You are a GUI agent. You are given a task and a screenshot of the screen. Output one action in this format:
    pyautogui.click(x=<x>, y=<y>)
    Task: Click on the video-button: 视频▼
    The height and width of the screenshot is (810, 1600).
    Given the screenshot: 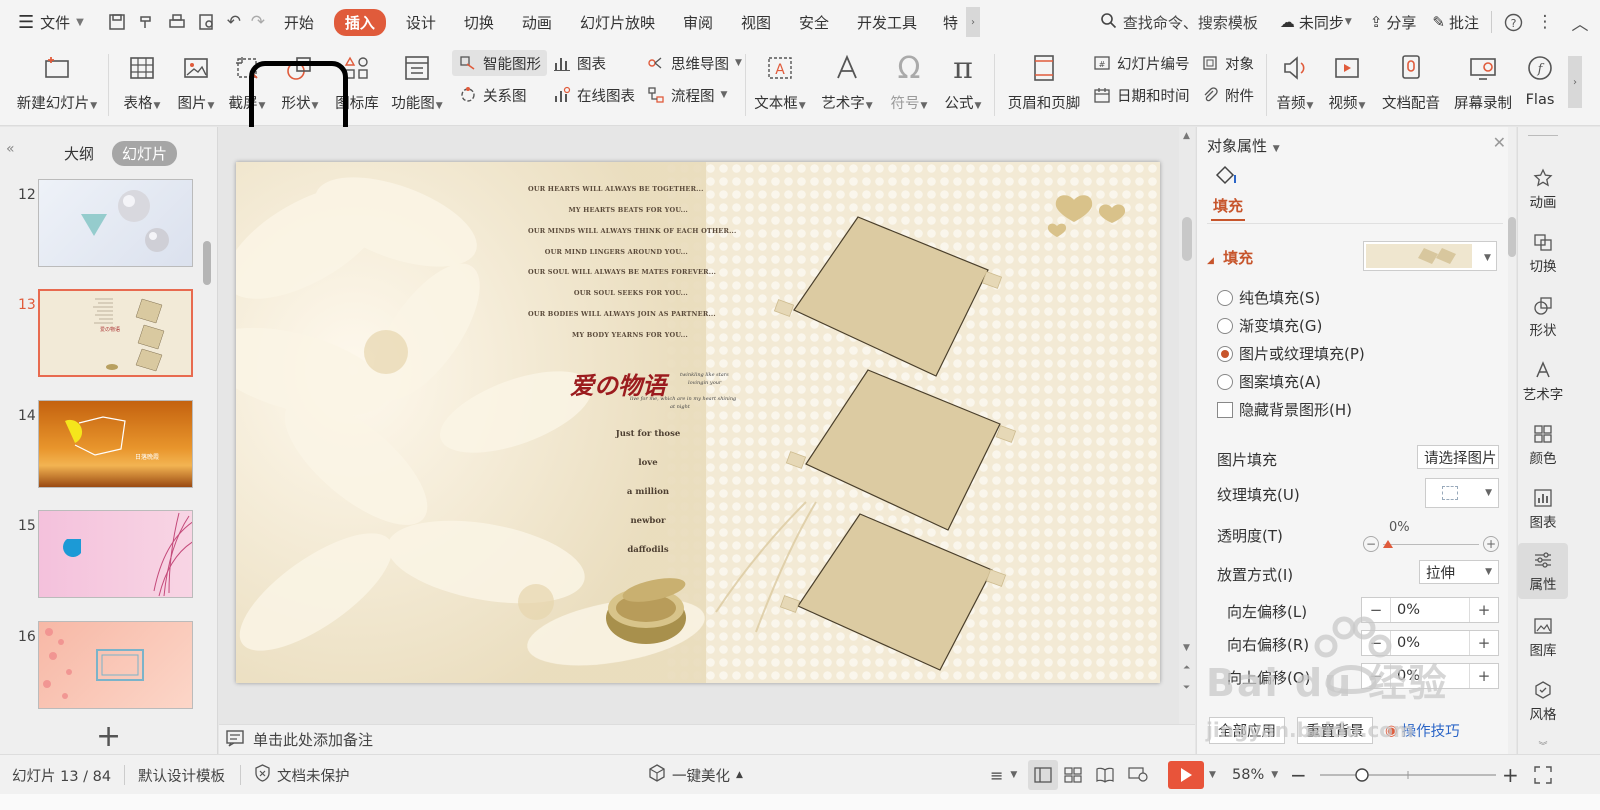 What is the action you would take?
    pyautogui.click(x=1347, y=84)
    